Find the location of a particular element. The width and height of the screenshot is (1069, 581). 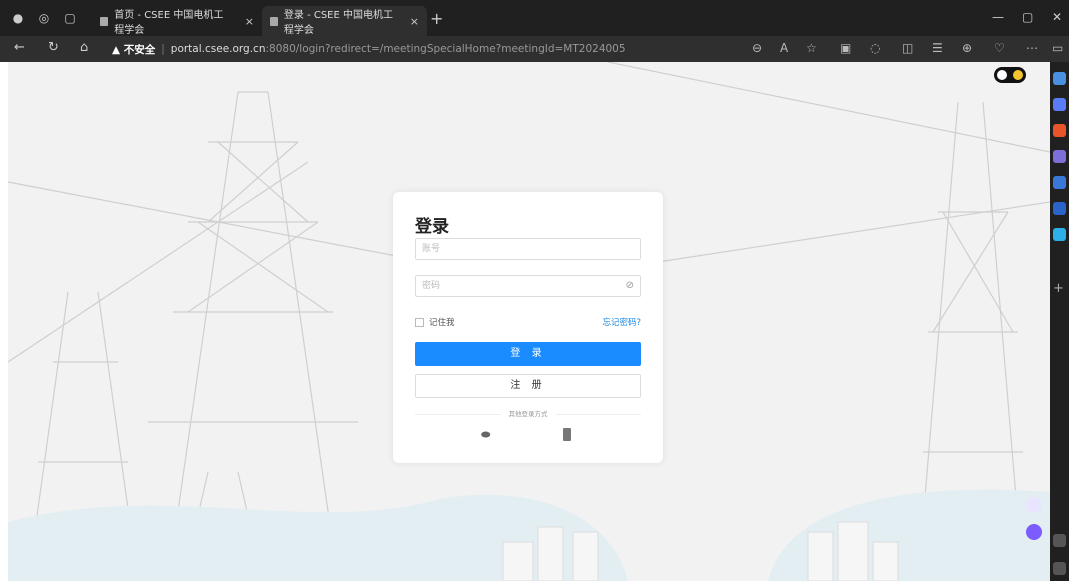

people-icon is located at coordinates (1059, 156).